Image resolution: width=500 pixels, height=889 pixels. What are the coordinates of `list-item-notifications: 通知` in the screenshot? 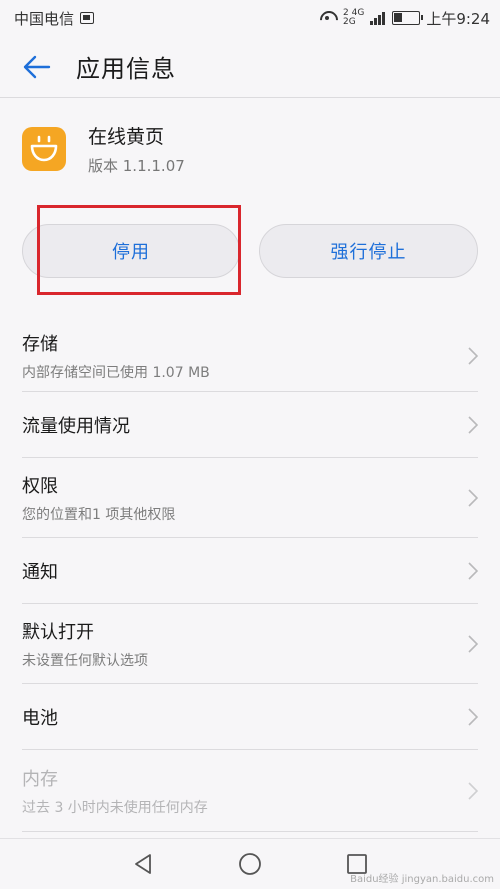 It's located at (250, 571).